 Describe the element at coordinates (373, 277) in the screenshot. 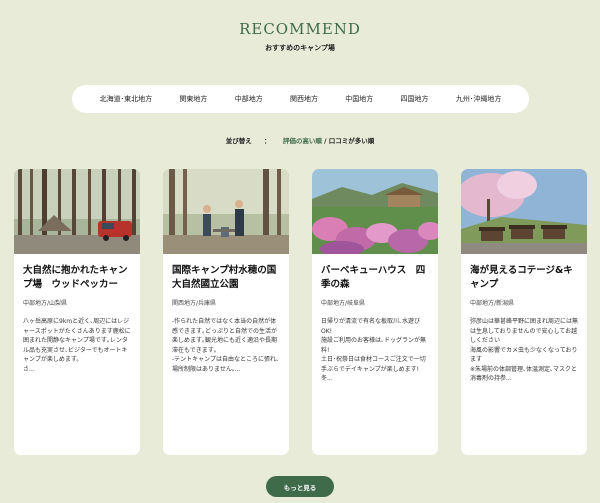

I see `campsite-title: バーベキューハウス 四季の森` at that location.